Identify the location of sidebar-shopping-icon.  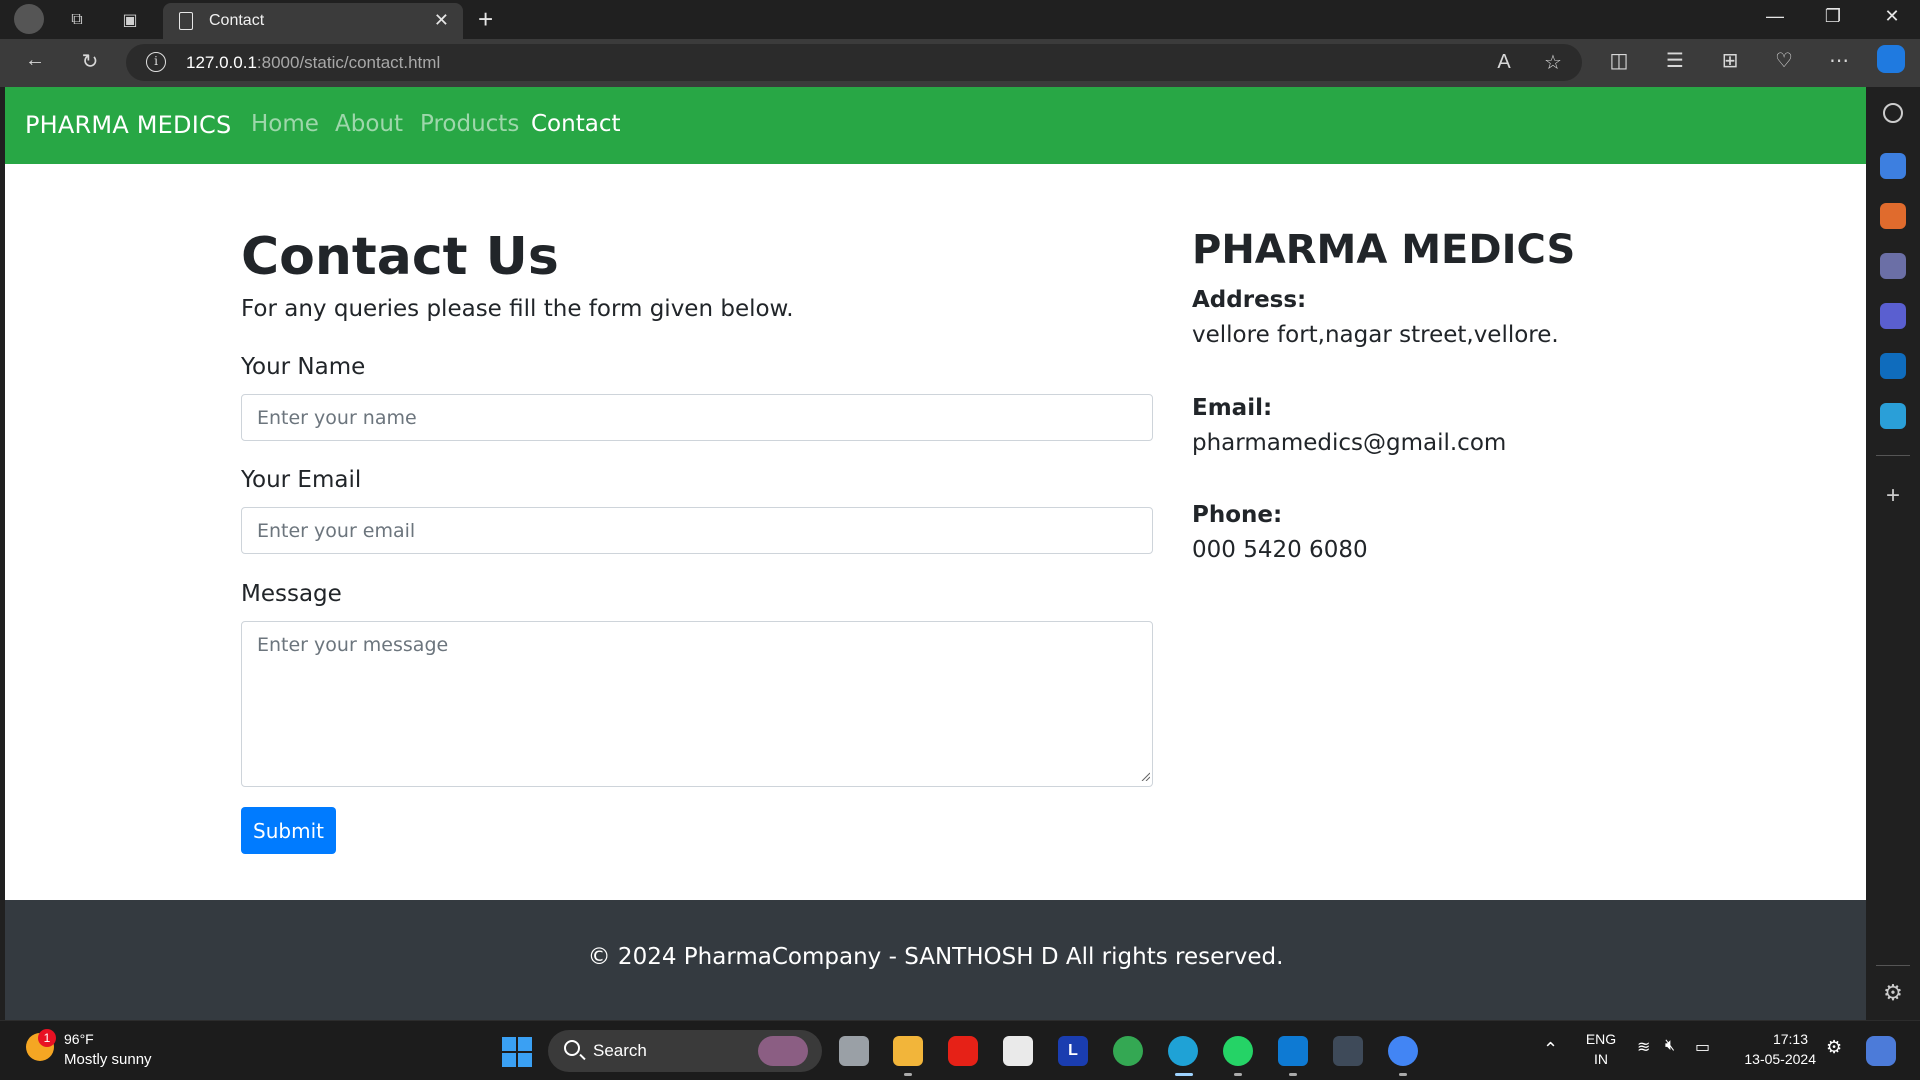
(1893, 166).